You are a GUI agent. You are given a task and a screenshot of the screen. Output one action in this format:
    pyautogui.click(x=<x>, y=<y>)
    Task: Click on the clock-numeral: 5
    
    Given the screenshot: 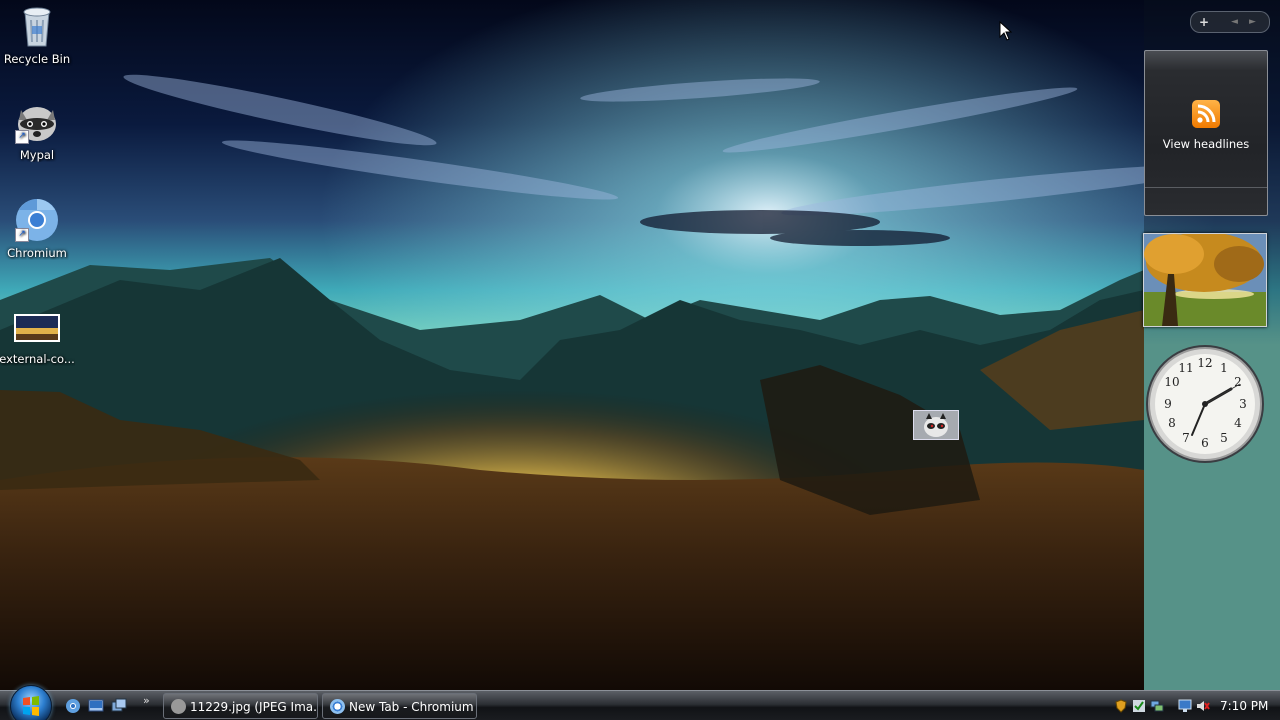 What is the action you would take?
    pyautogui.click(x=1224, y=438)
    